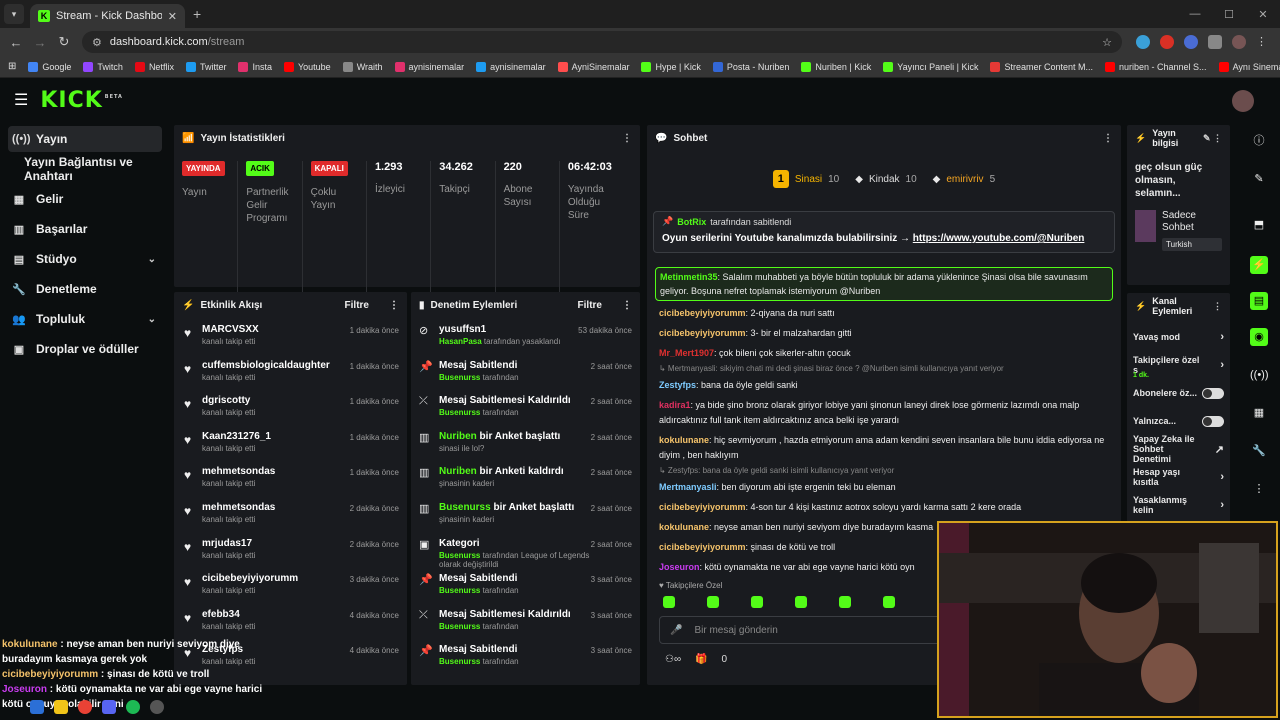  What do you see at coordinates (85, 289) in the screenshot?
I see `sidebar-item: 🔧 Denetleme` at bounding box center [85, 289].